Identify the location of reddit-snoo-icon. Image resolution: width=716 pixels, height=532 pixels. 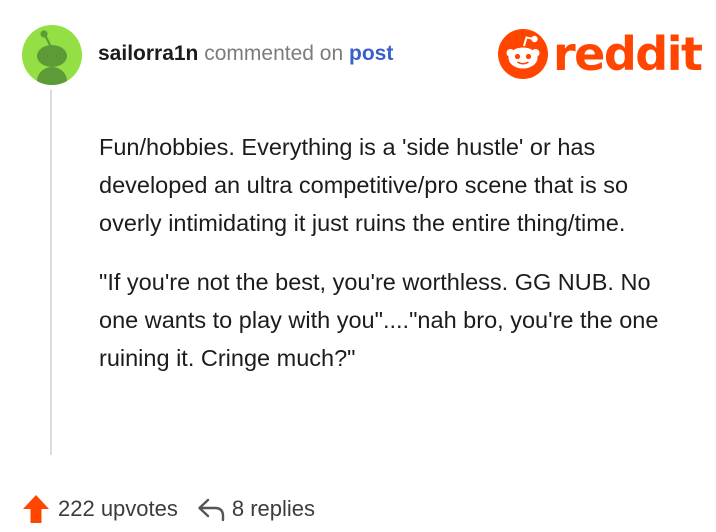
(523, 54).